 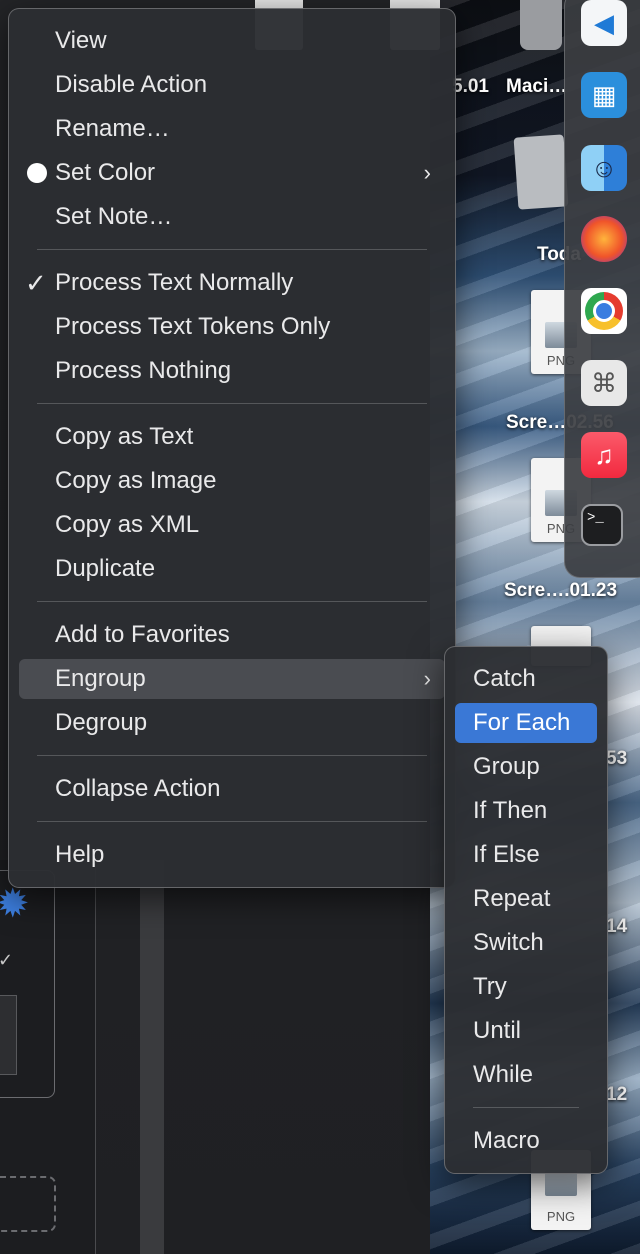 I want to click on desktop-label: 53, so click(x=616, y=759).